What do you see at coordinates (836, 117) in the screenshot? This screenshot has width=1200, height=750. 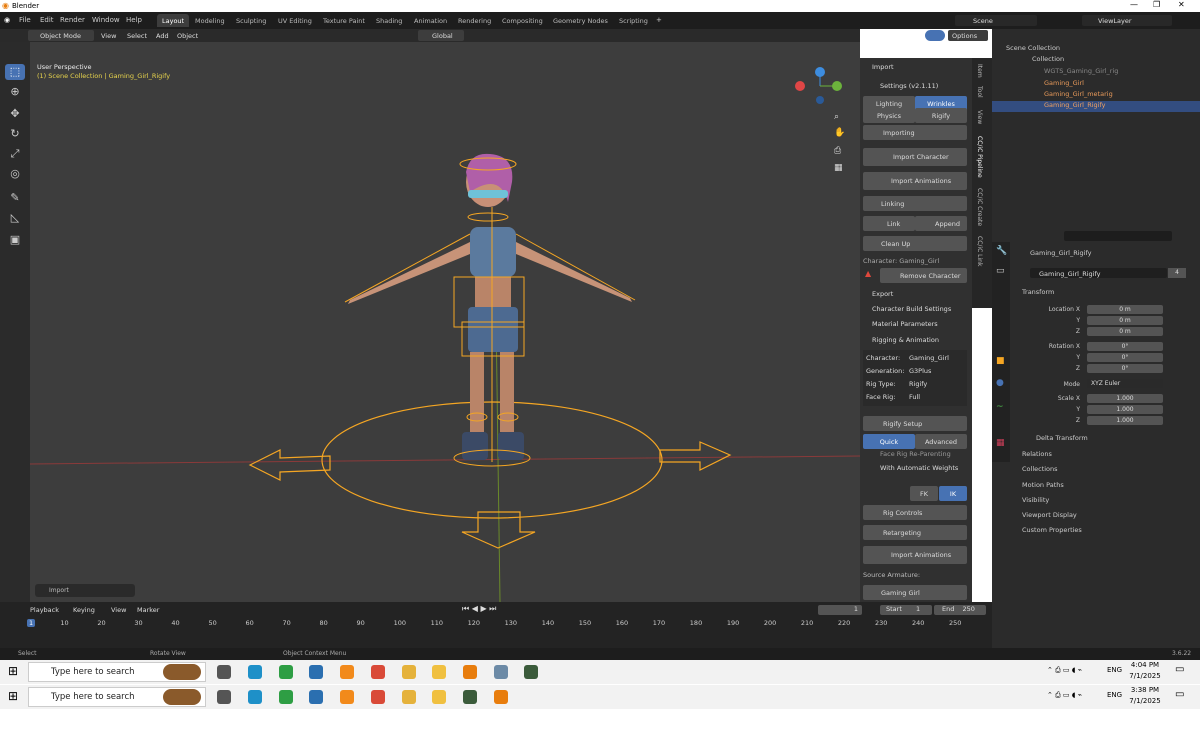 I see `zoom-icon: ⌕` at bounding box center [836, 117].